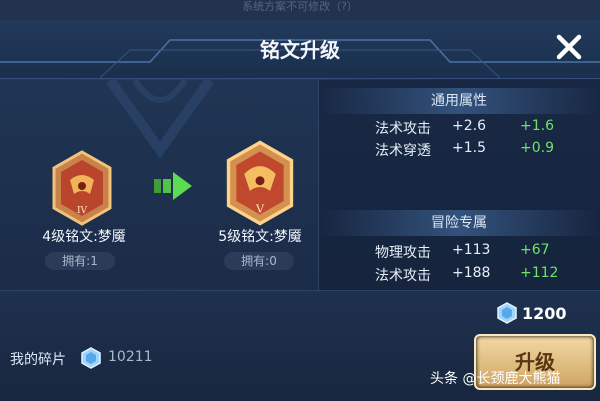 This screenshot has height=401, width=600. I want to click on dialog-title: 铭文升级, so click(300, 50).